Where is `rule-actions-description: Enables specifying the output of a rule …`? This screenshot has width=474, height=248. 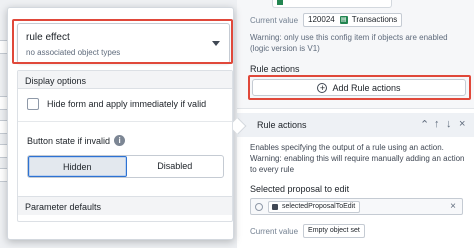
rule-actions-description: Enables specifying the output of a rule … is located at coordinates (357, 158).